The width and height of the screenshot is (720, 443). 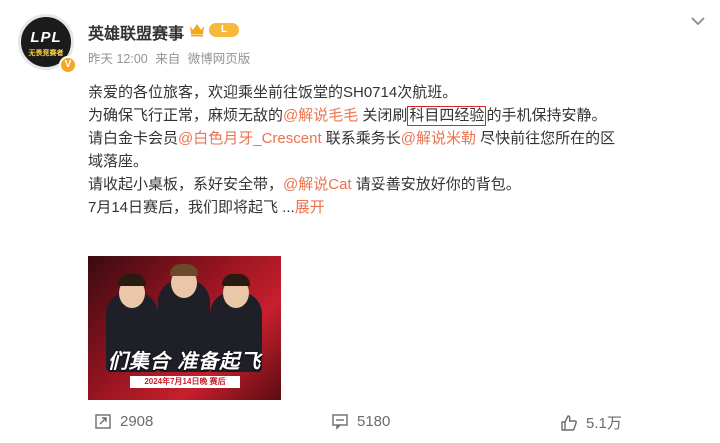 I want to click on post-time: 昨天 12:00, so click(x=118, y=59).